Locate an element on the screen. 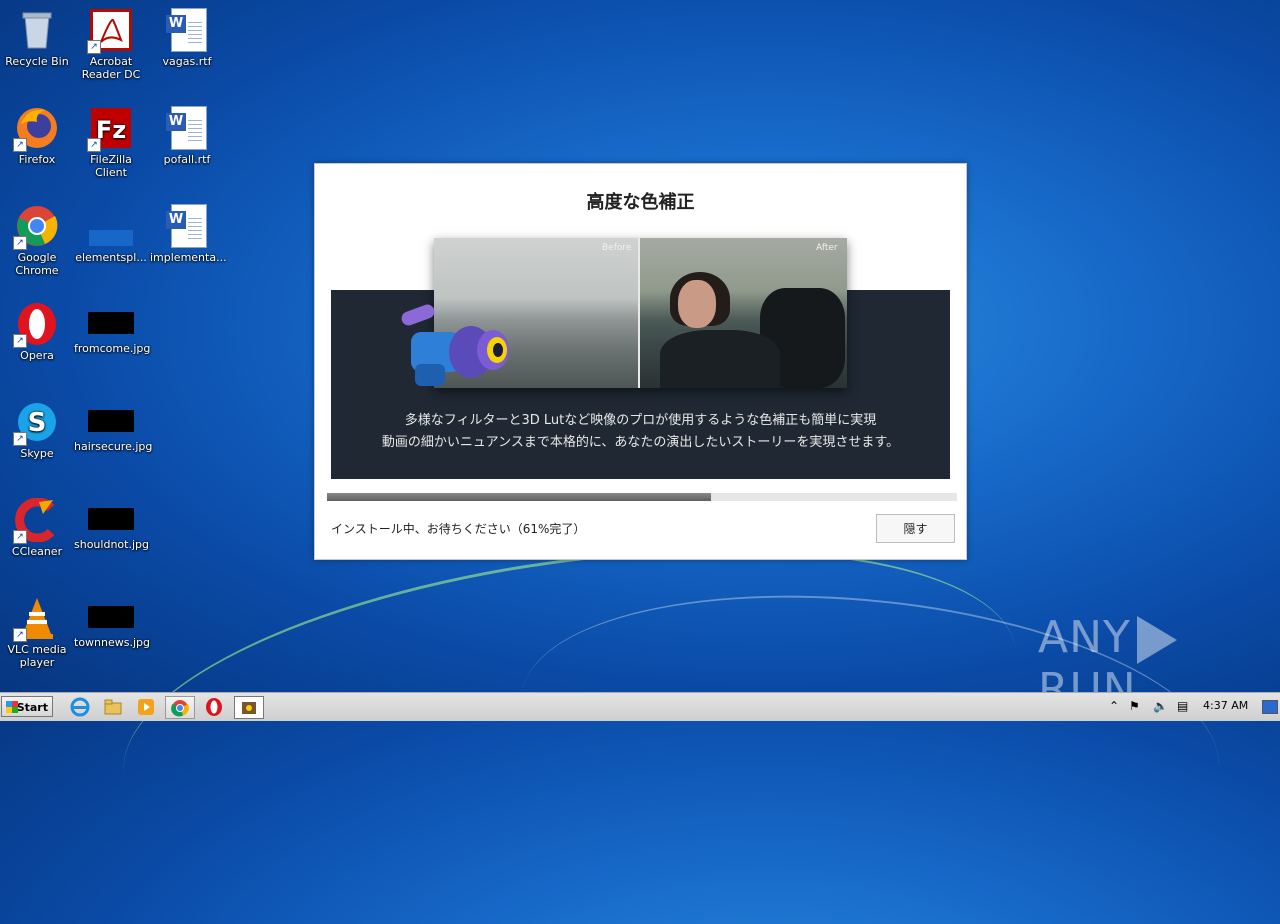  desktop-icon-label: VLC media player is located at coordinates (37, 656).